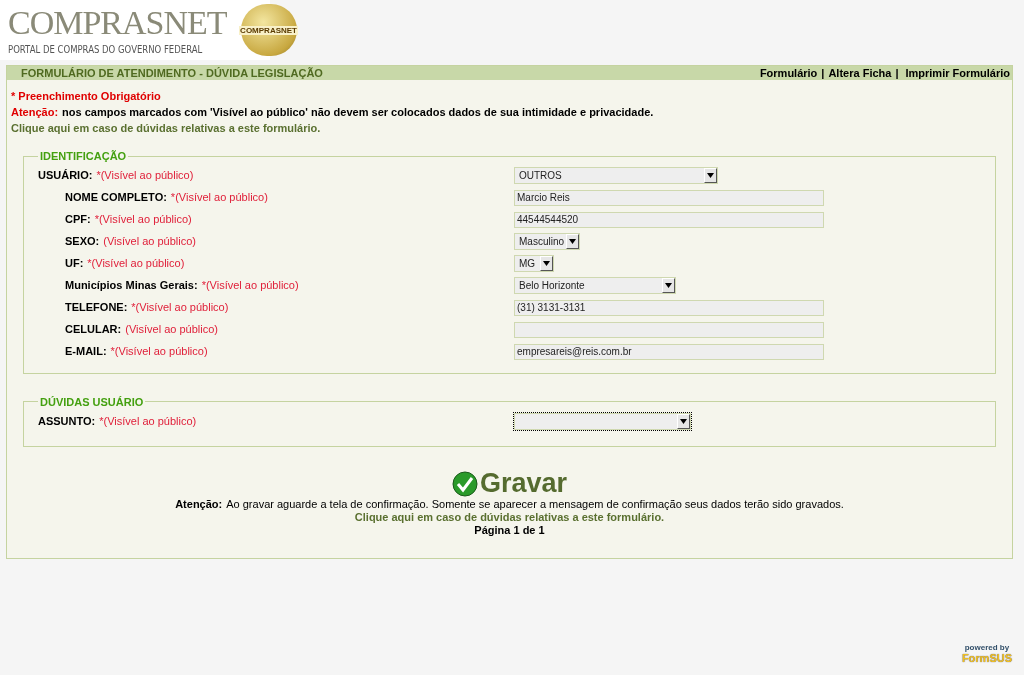  Describe the element at coordinates (78, 220) in the screenshot. I see `field-label: CPF:` at that location.